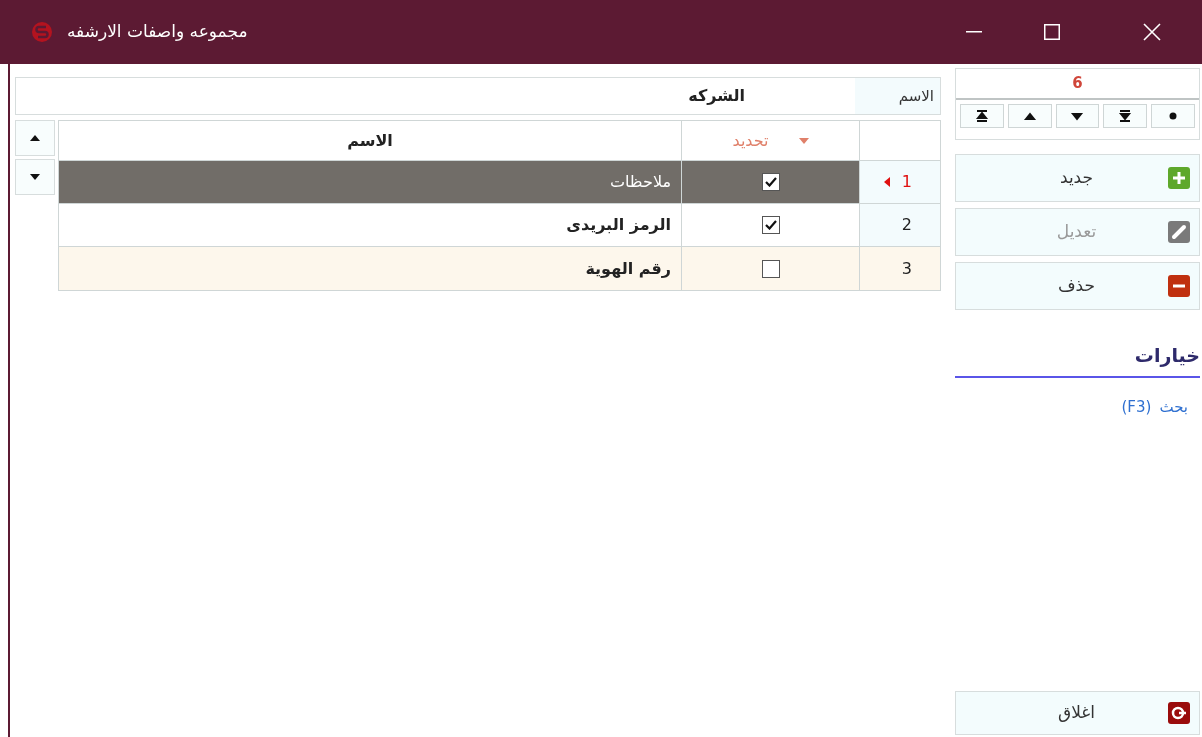 This screenshot has width=1202, height=737. I want to click on up-arrow-icon, so click(35, 138).